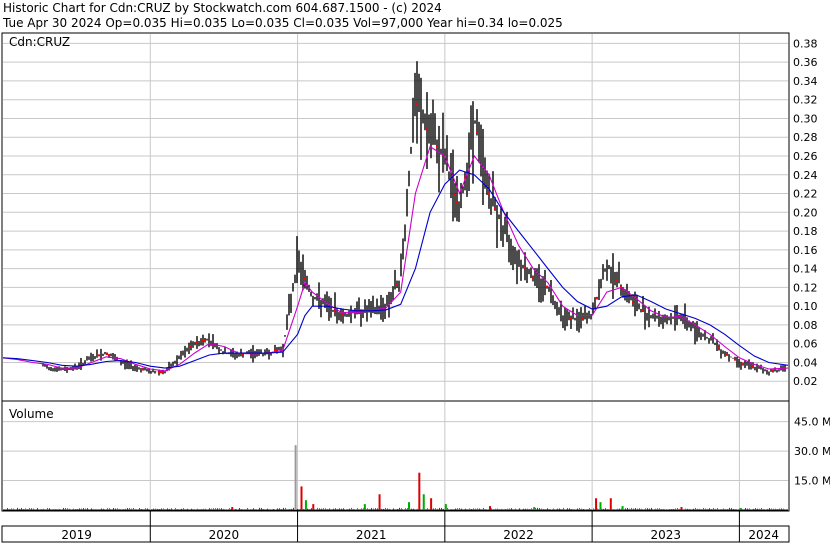  I want to click on price-tick-label: 0.18, so click(805, 231).